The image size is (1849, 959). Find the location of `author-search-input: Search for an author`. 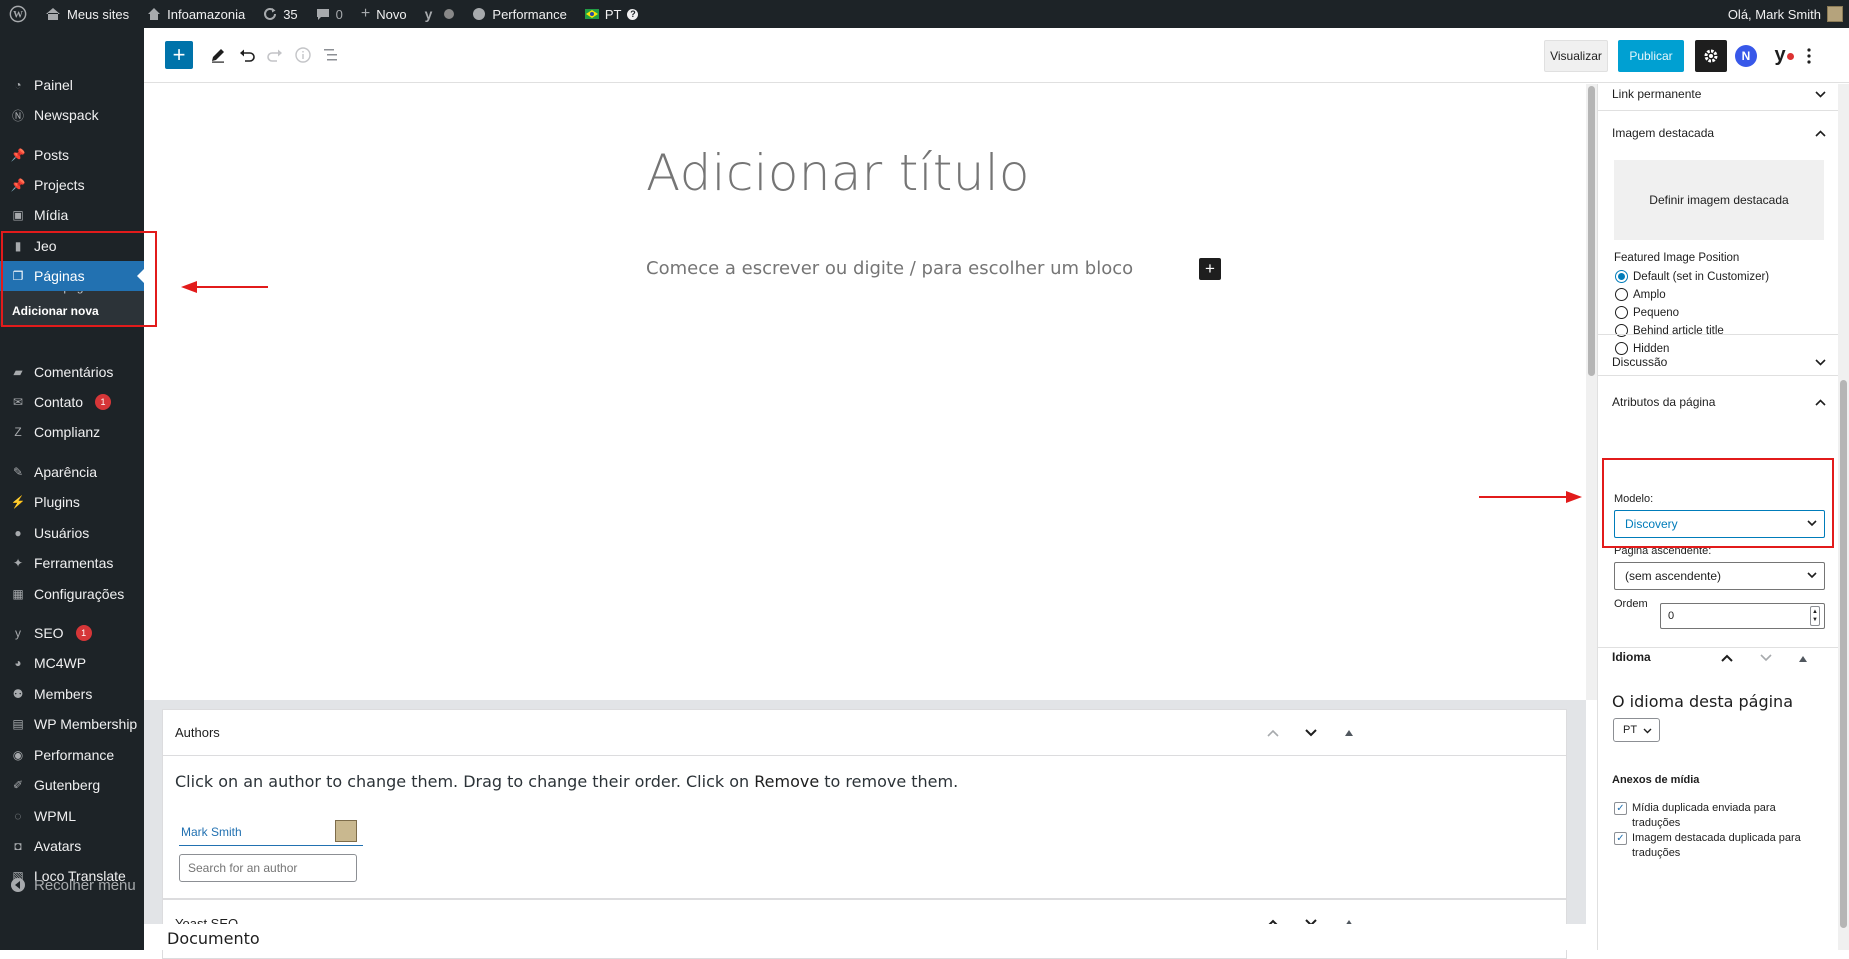

author-search-input: Search for an author is located at coordinates (268, 868).